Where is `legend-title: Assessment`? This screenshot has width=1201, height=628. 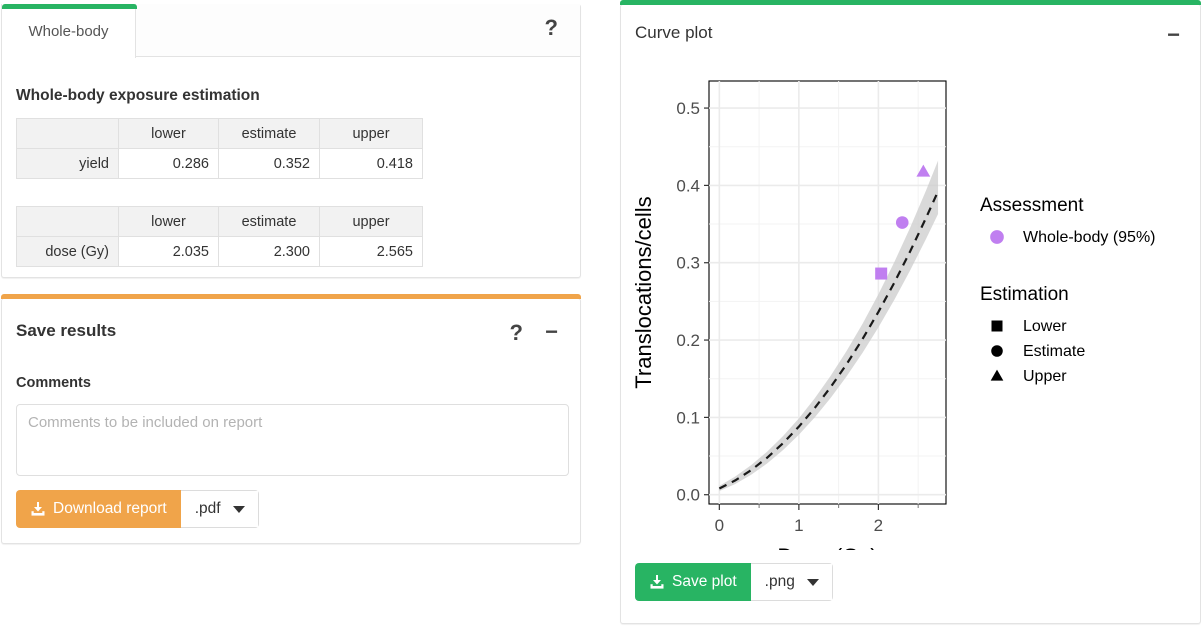
legend-title: Assessment is located at coordinates (1032, 205).